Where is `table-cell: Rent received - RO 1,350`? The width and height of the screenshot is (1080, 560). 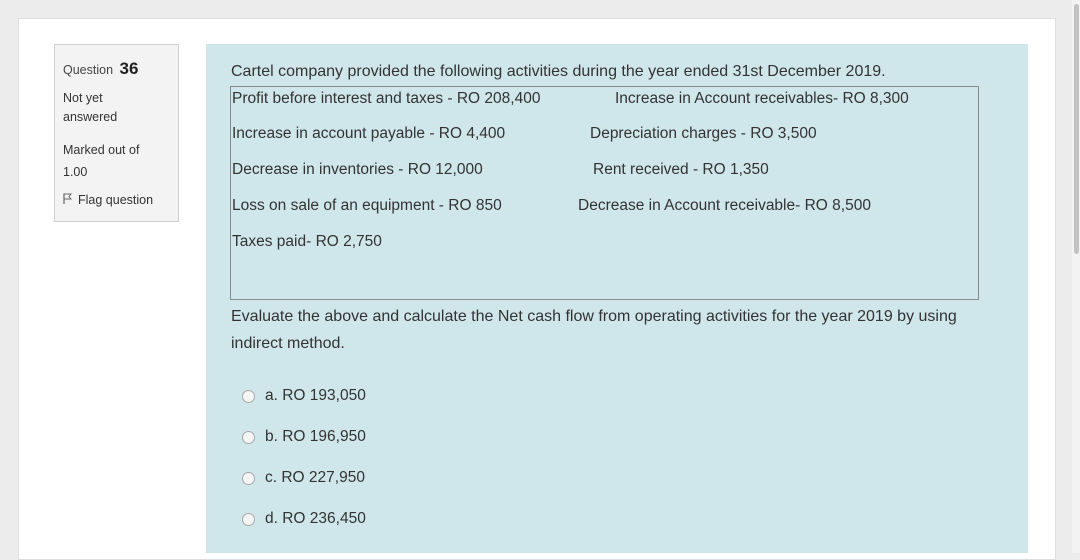
table-cell: Rent received - RO 1,350 is located at coordinates (681, 169).